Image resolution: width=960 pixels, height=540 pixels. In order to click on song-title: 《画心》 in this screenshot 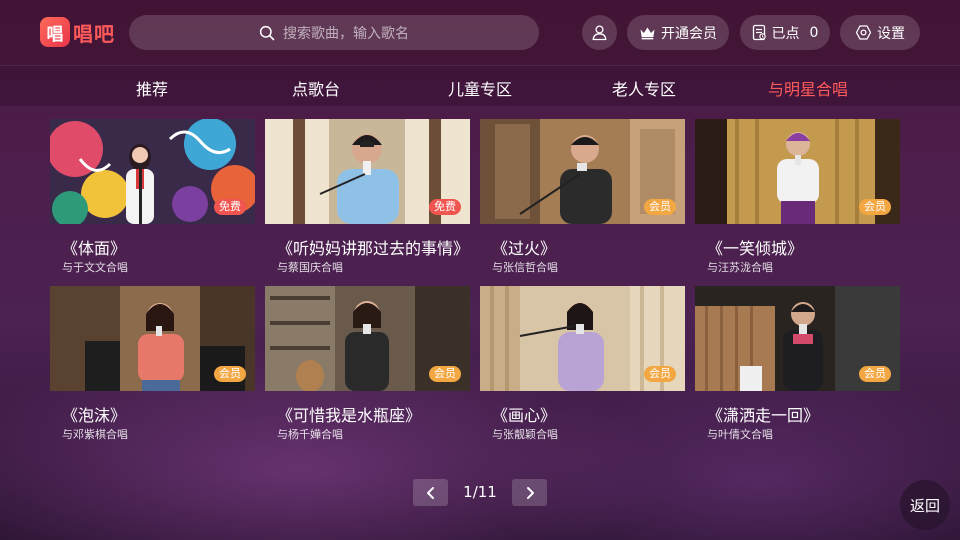, I will do `click(524, 415)`.